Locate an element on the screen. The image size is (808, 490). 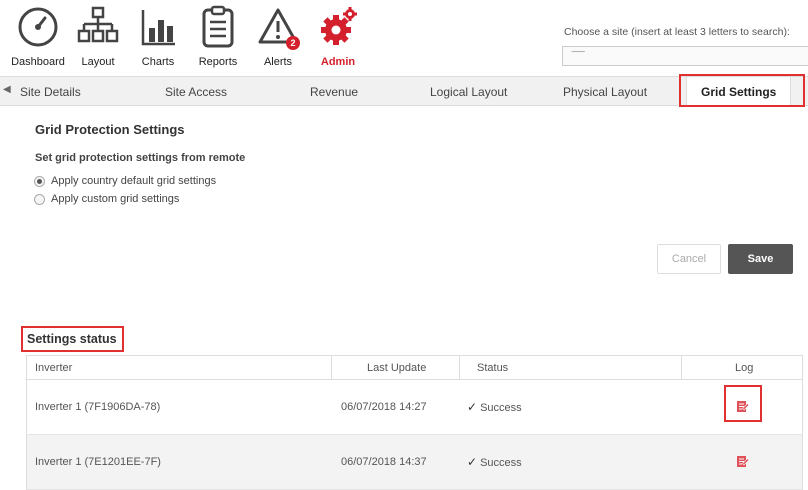
col-last-update: Last Update is located at coordinates (397, 368).